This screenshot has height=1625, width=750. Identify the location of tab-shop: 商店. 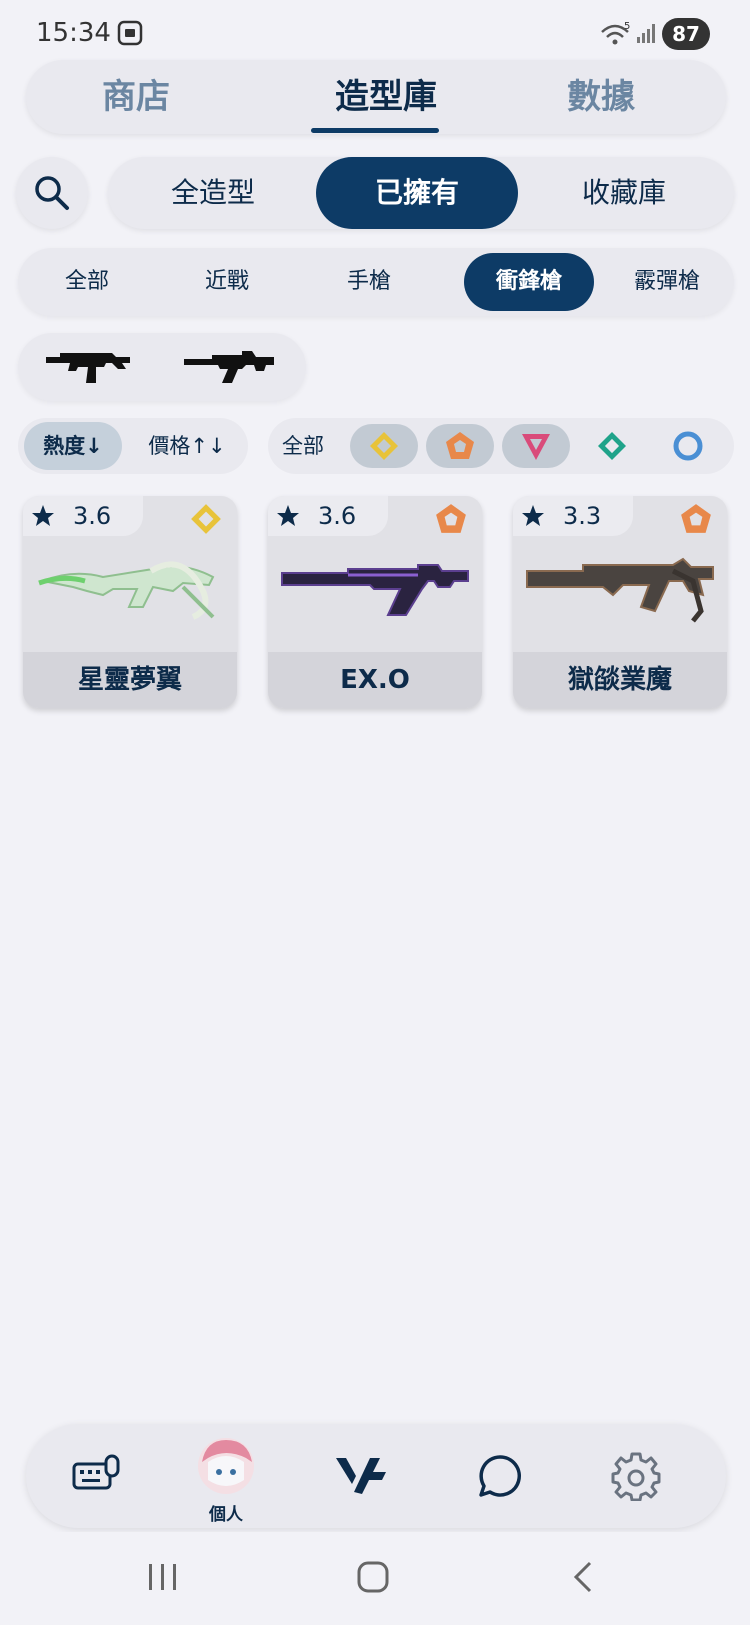
(136, 97).